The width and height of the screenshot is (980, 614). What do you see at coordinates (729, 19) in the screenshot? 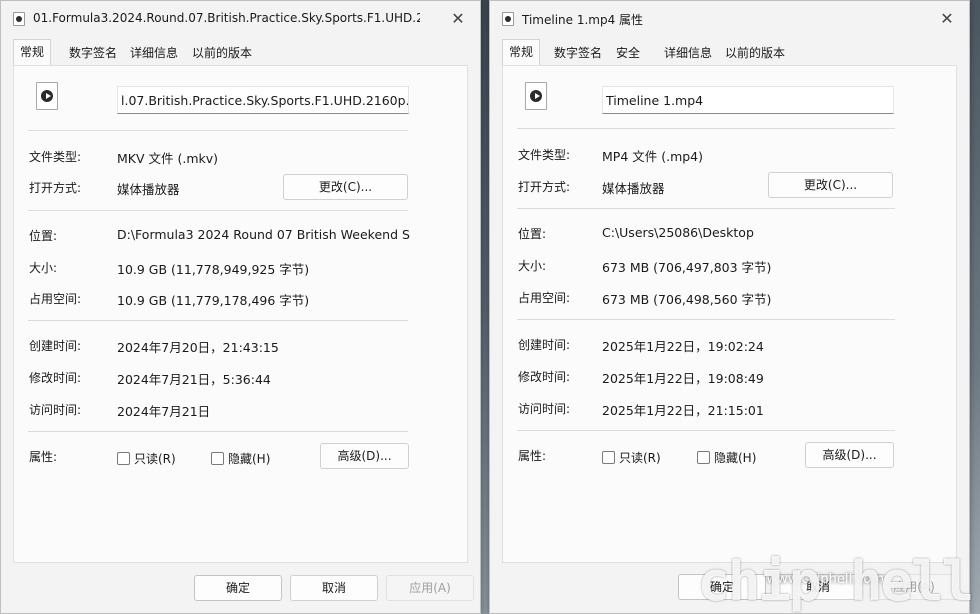
I see `title-bar: Timeline 1.mp4 属性 ✕` at bounding box center [729, 19].